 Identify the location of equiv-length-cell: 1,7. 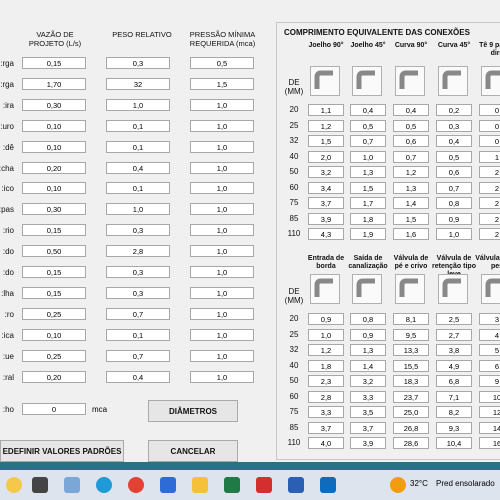
(368, 203).